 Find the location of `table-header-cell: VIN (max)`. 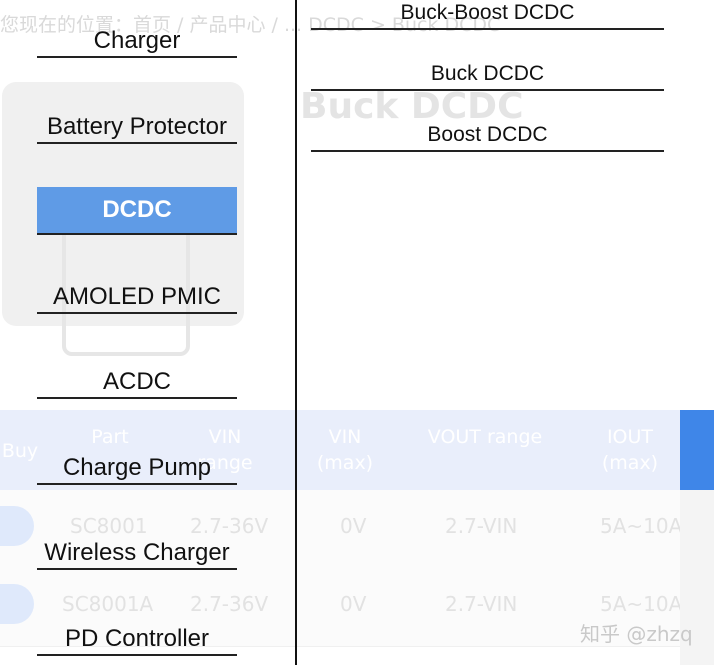

table-header-cell: VIN (max) is located at coordinates (345, 450).